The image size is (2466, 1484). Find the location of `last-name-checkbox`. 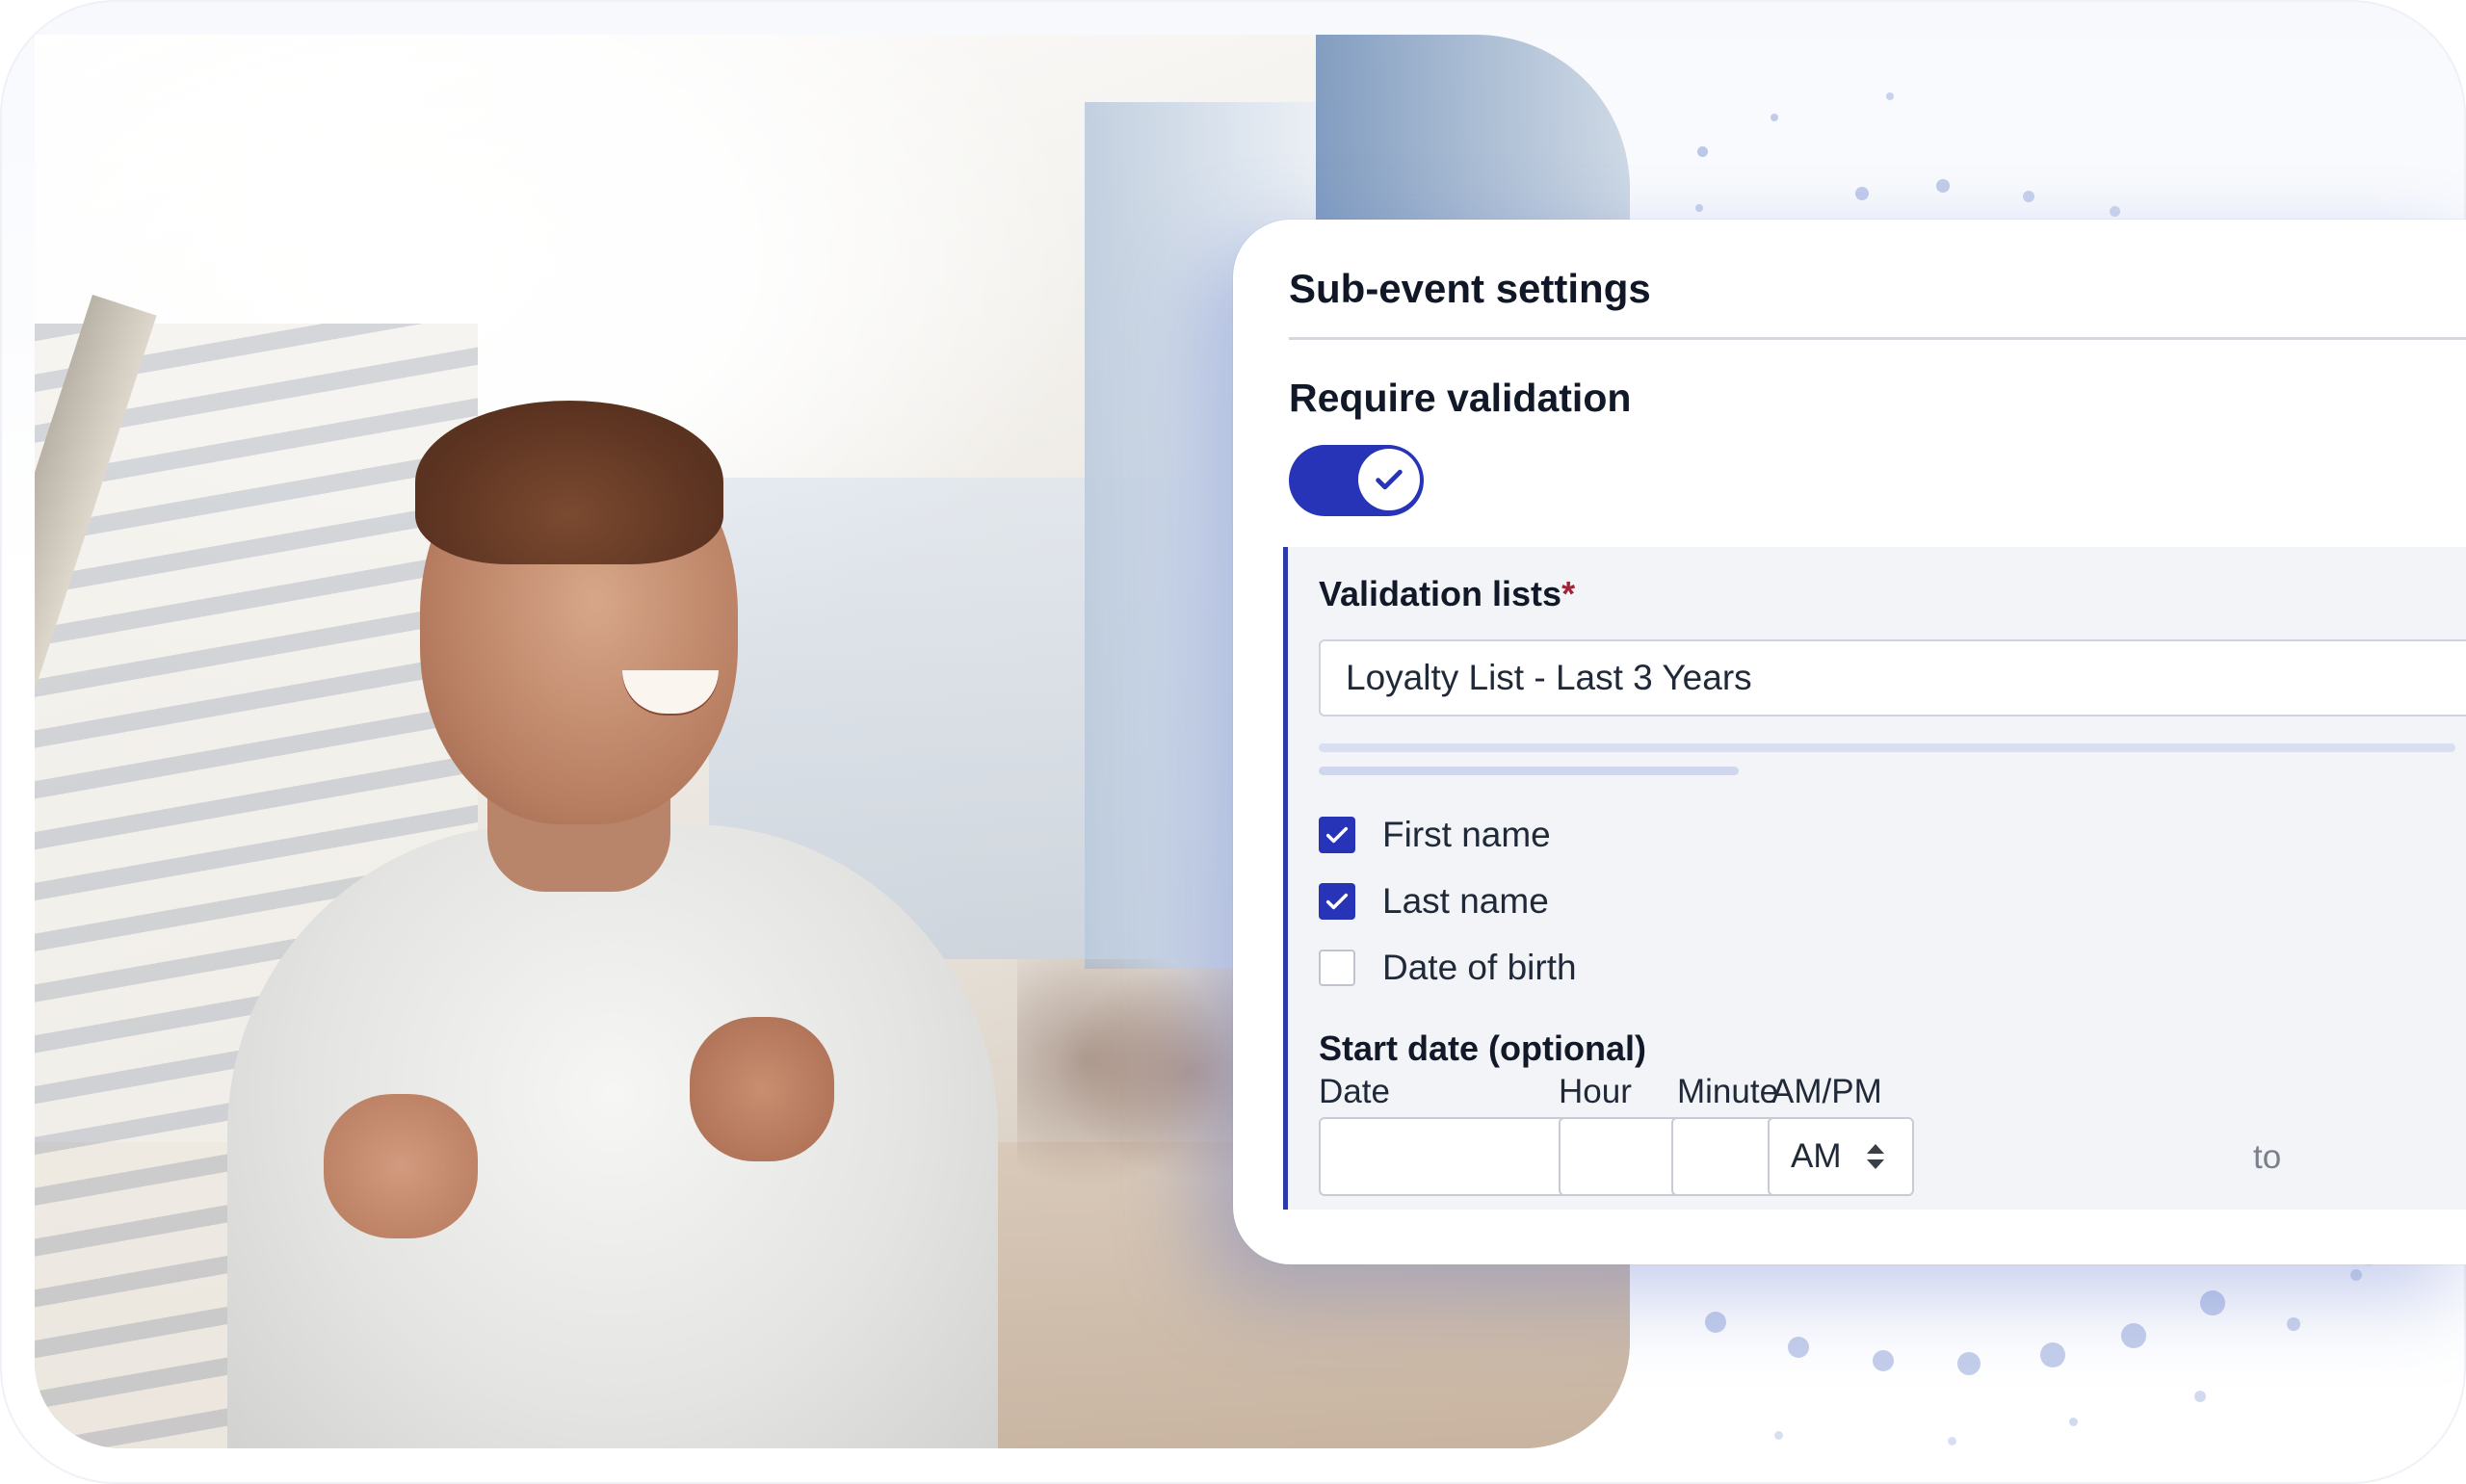

last-name-checkbox is located at coordinates (1337, 901).